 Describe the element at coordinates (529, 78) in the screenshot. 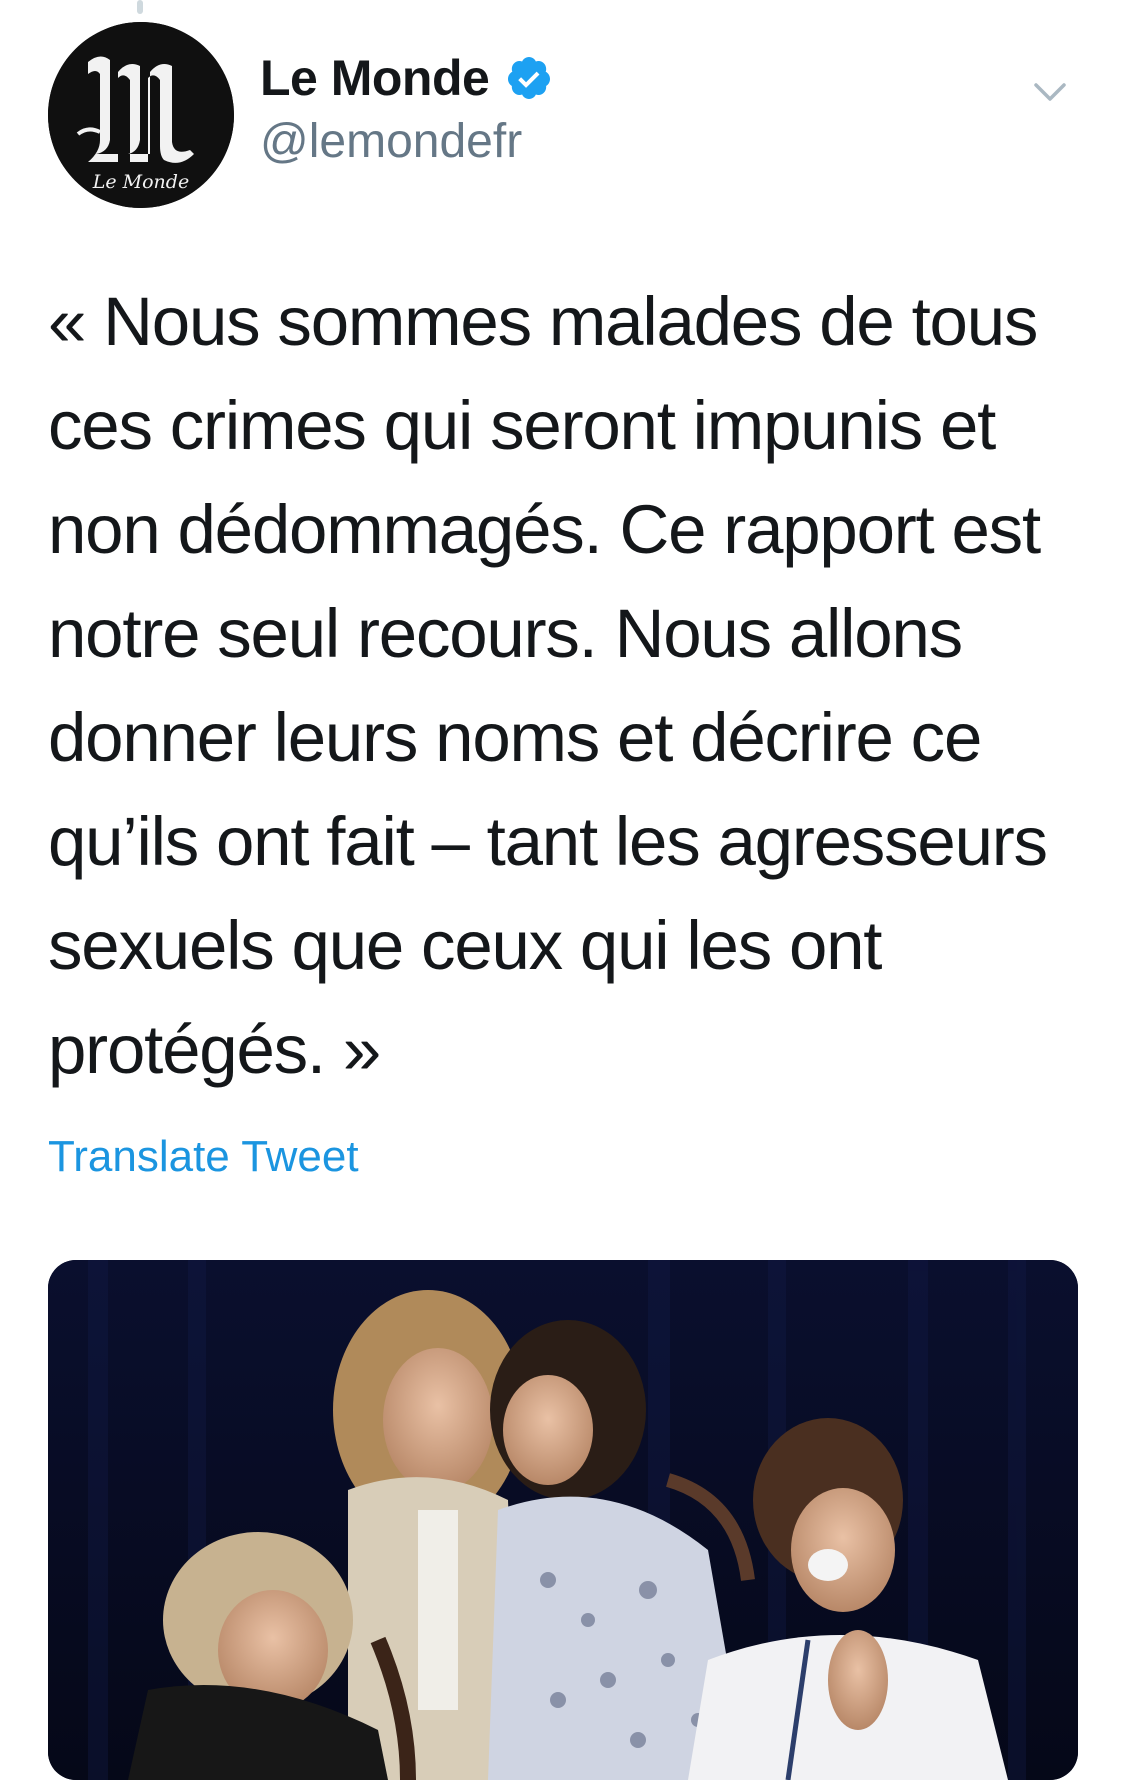

I see `verified-badge-icon` at that location.